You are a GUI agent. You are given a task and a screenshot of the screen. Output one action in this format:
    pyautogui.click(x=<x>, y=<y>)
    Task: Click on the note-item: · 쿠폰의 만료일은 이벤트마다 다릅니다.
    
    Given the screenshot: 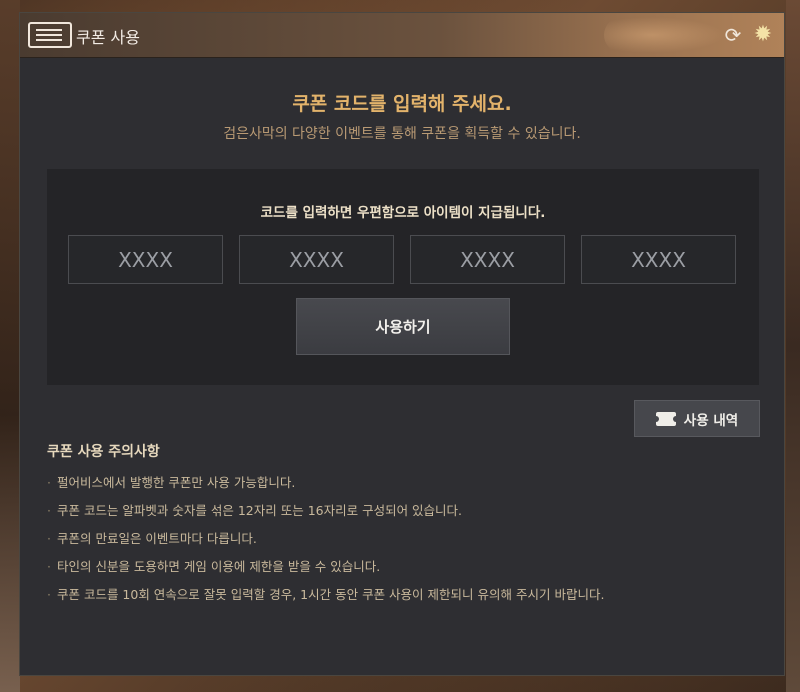 What is the action you would take?
    pyautogui.click(x=325, y=543)
    